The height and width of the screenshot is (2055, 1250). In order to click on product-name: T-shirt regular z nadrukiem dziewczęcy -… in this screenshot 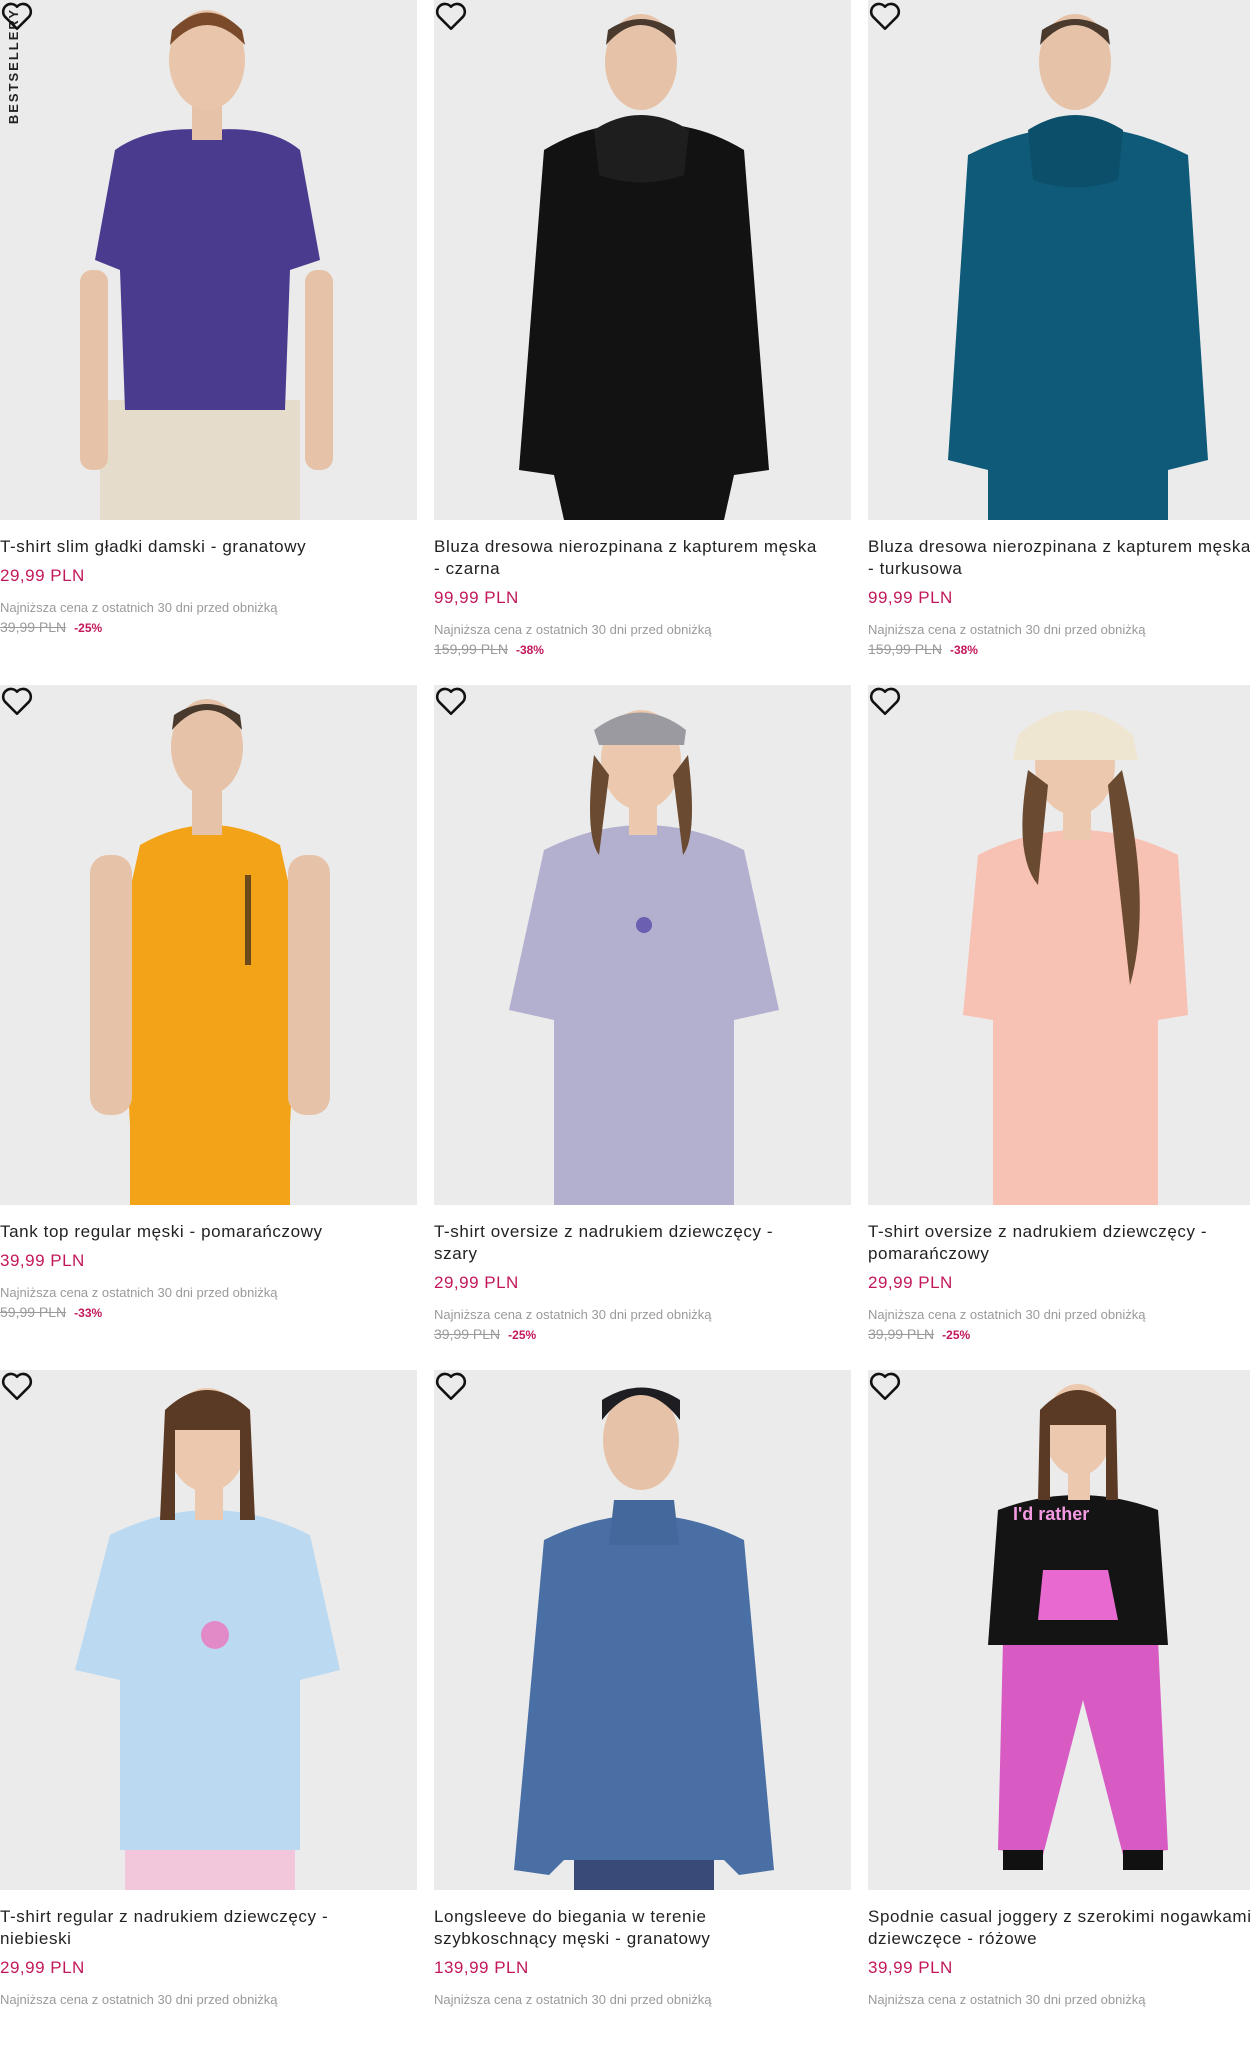, I will do `click(208, 1928)`.